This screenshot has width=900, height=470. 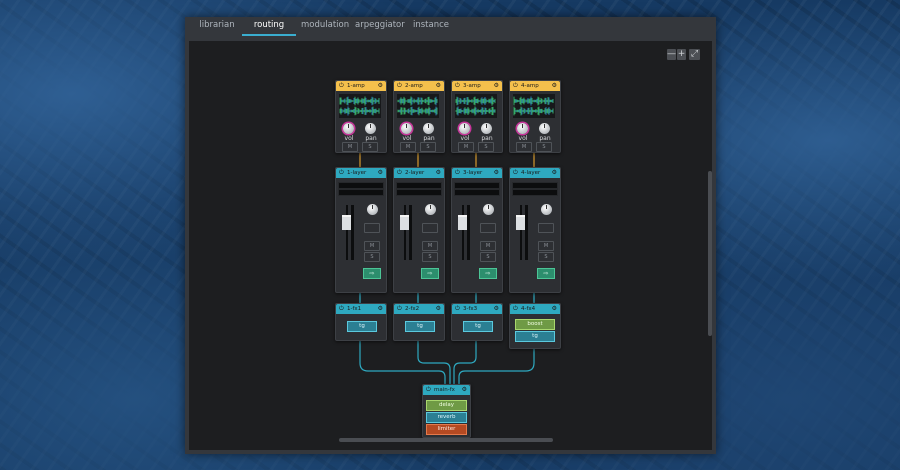 I want to click on fx-slot-delay: delay, so click(x=446, y=405).